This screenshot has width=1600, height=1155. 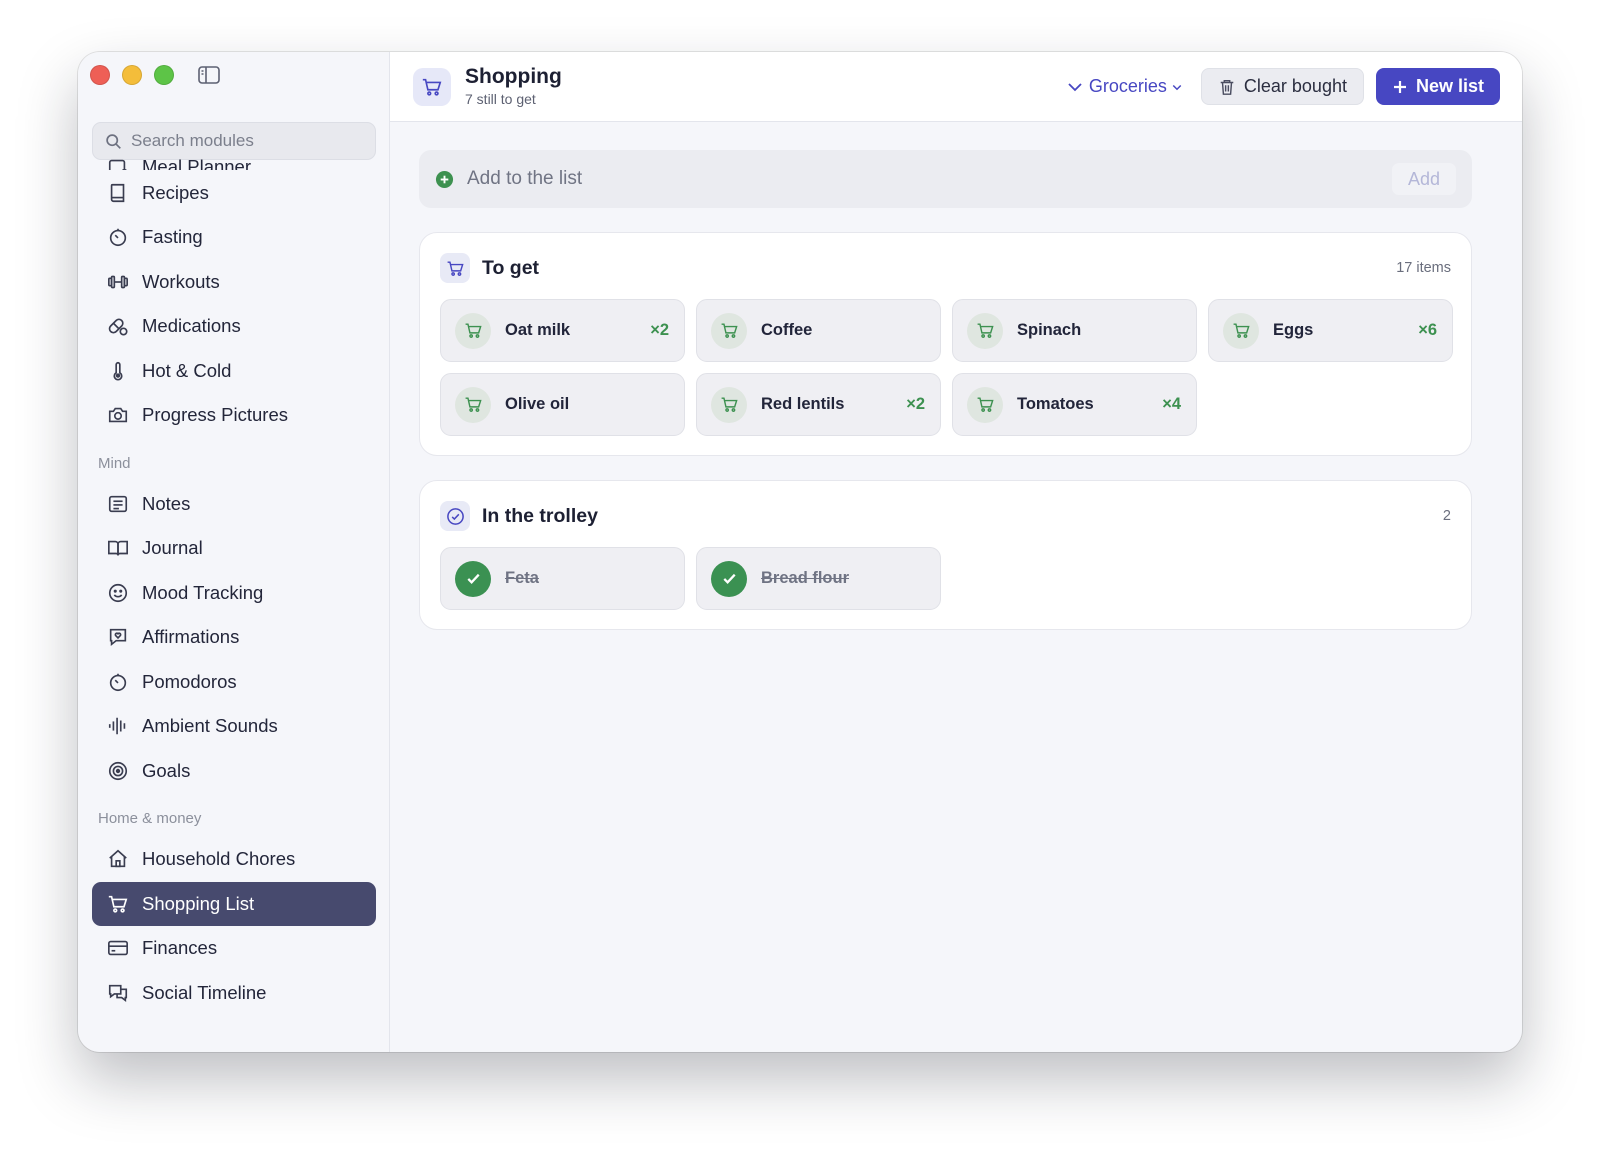 I want to click on item-quantity: ×6, so click(x=1427, y=330).